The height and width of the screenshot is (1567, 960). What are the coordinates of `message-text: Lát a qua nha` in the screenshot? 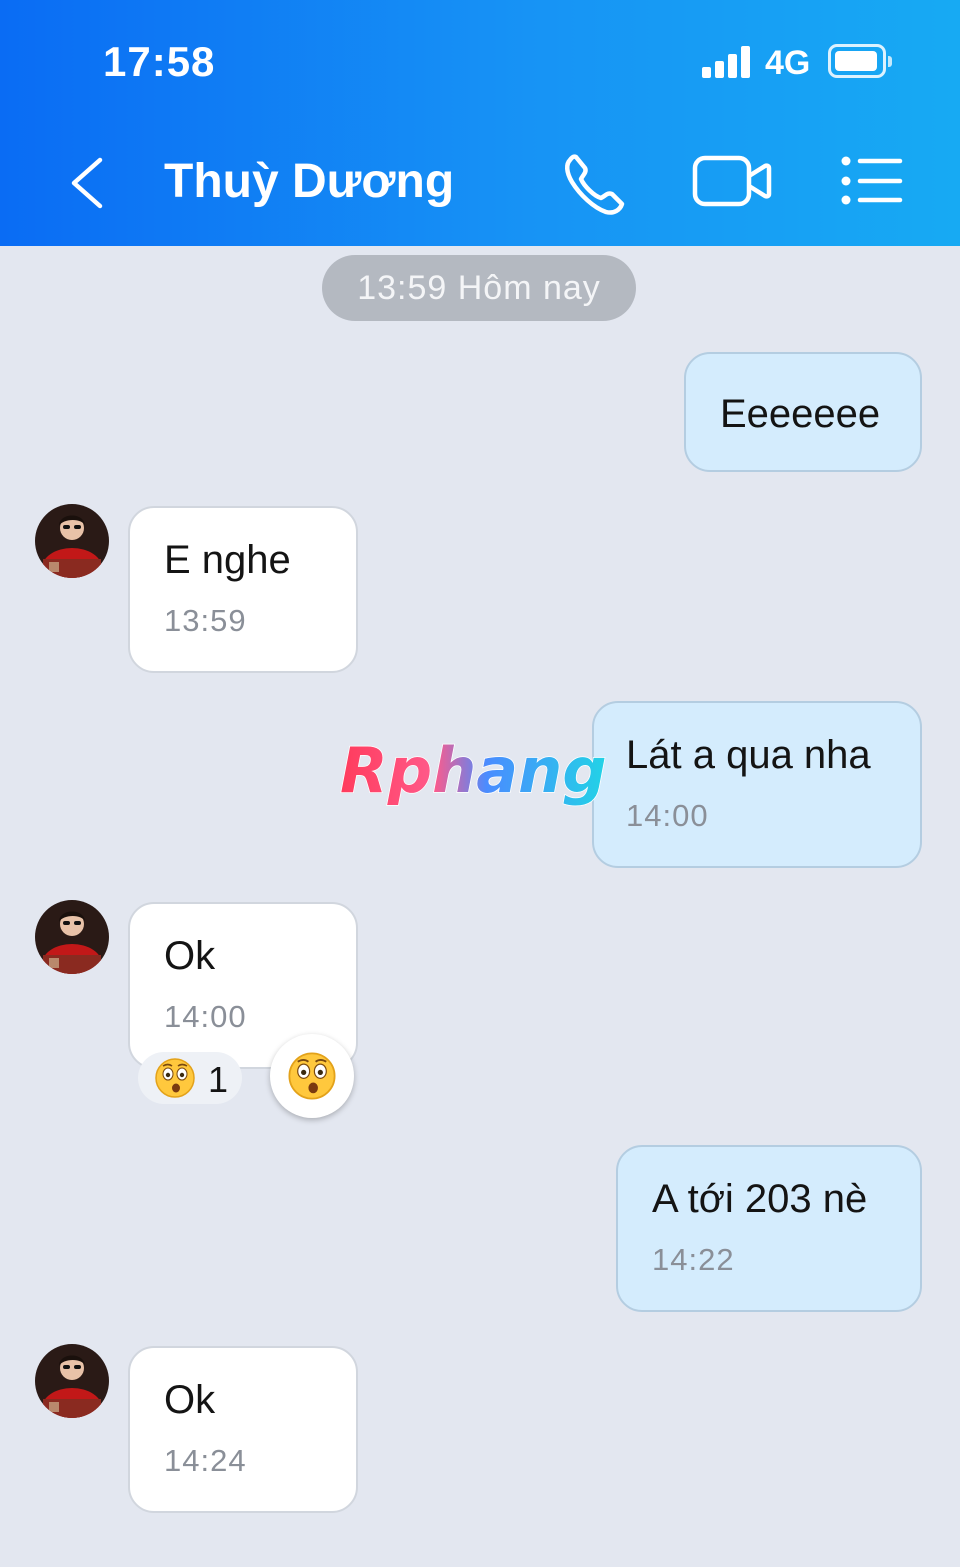 It's located at (748, 755).